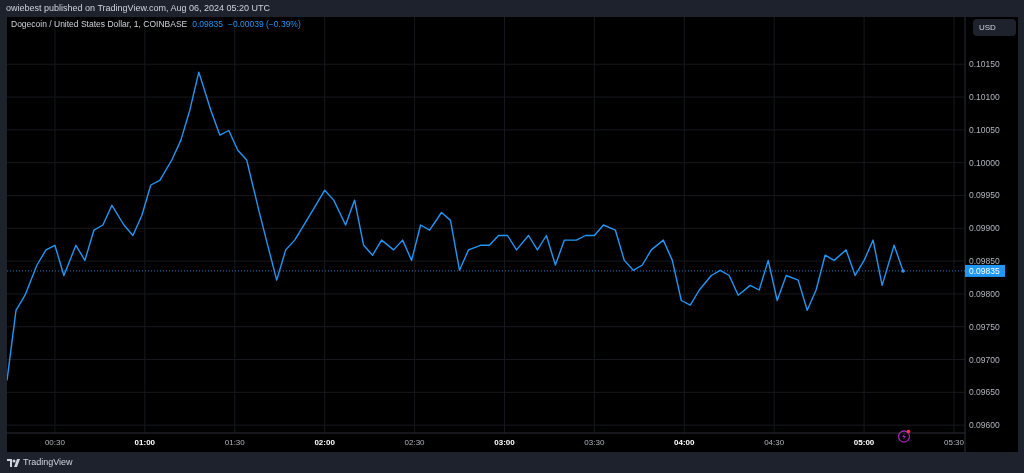 This screenshot has width=1024, height=473. Describe the element at coordinates (264, 24) in the screenshot. I see `price-change: −0.00039 (−0.39%)` at that location.